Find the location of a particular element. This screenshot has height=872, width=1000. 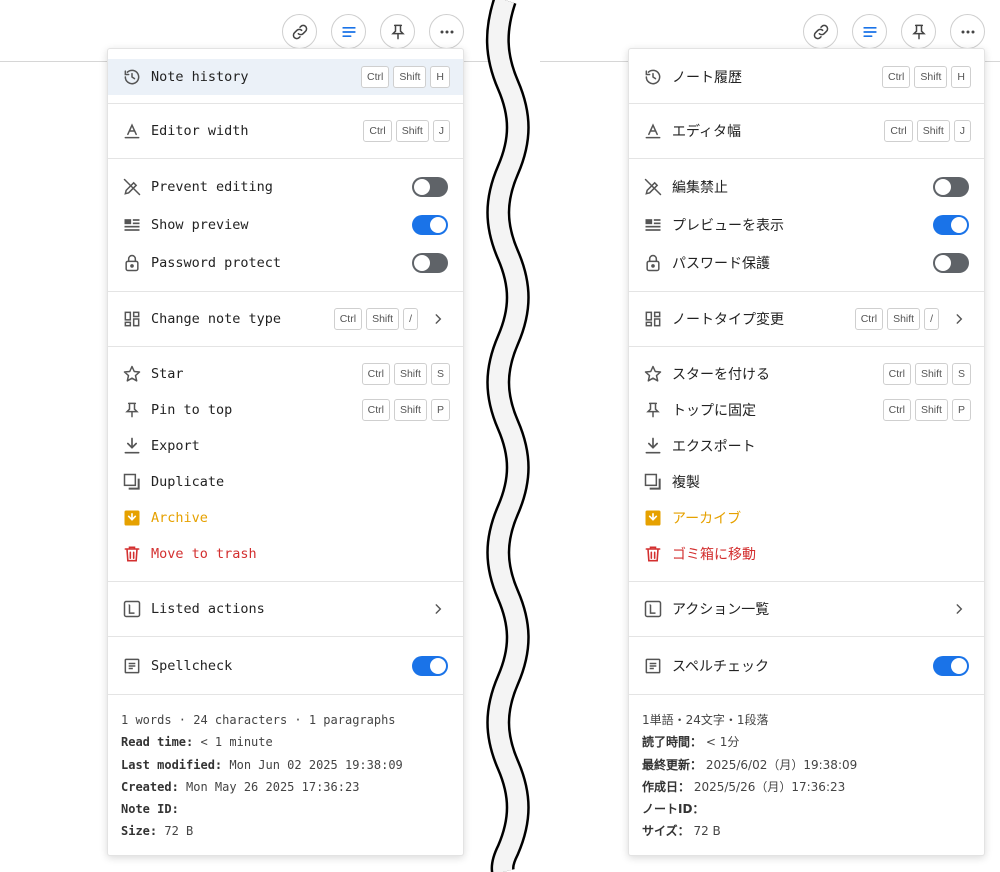

link-icon is located at coordinates (299, 31).